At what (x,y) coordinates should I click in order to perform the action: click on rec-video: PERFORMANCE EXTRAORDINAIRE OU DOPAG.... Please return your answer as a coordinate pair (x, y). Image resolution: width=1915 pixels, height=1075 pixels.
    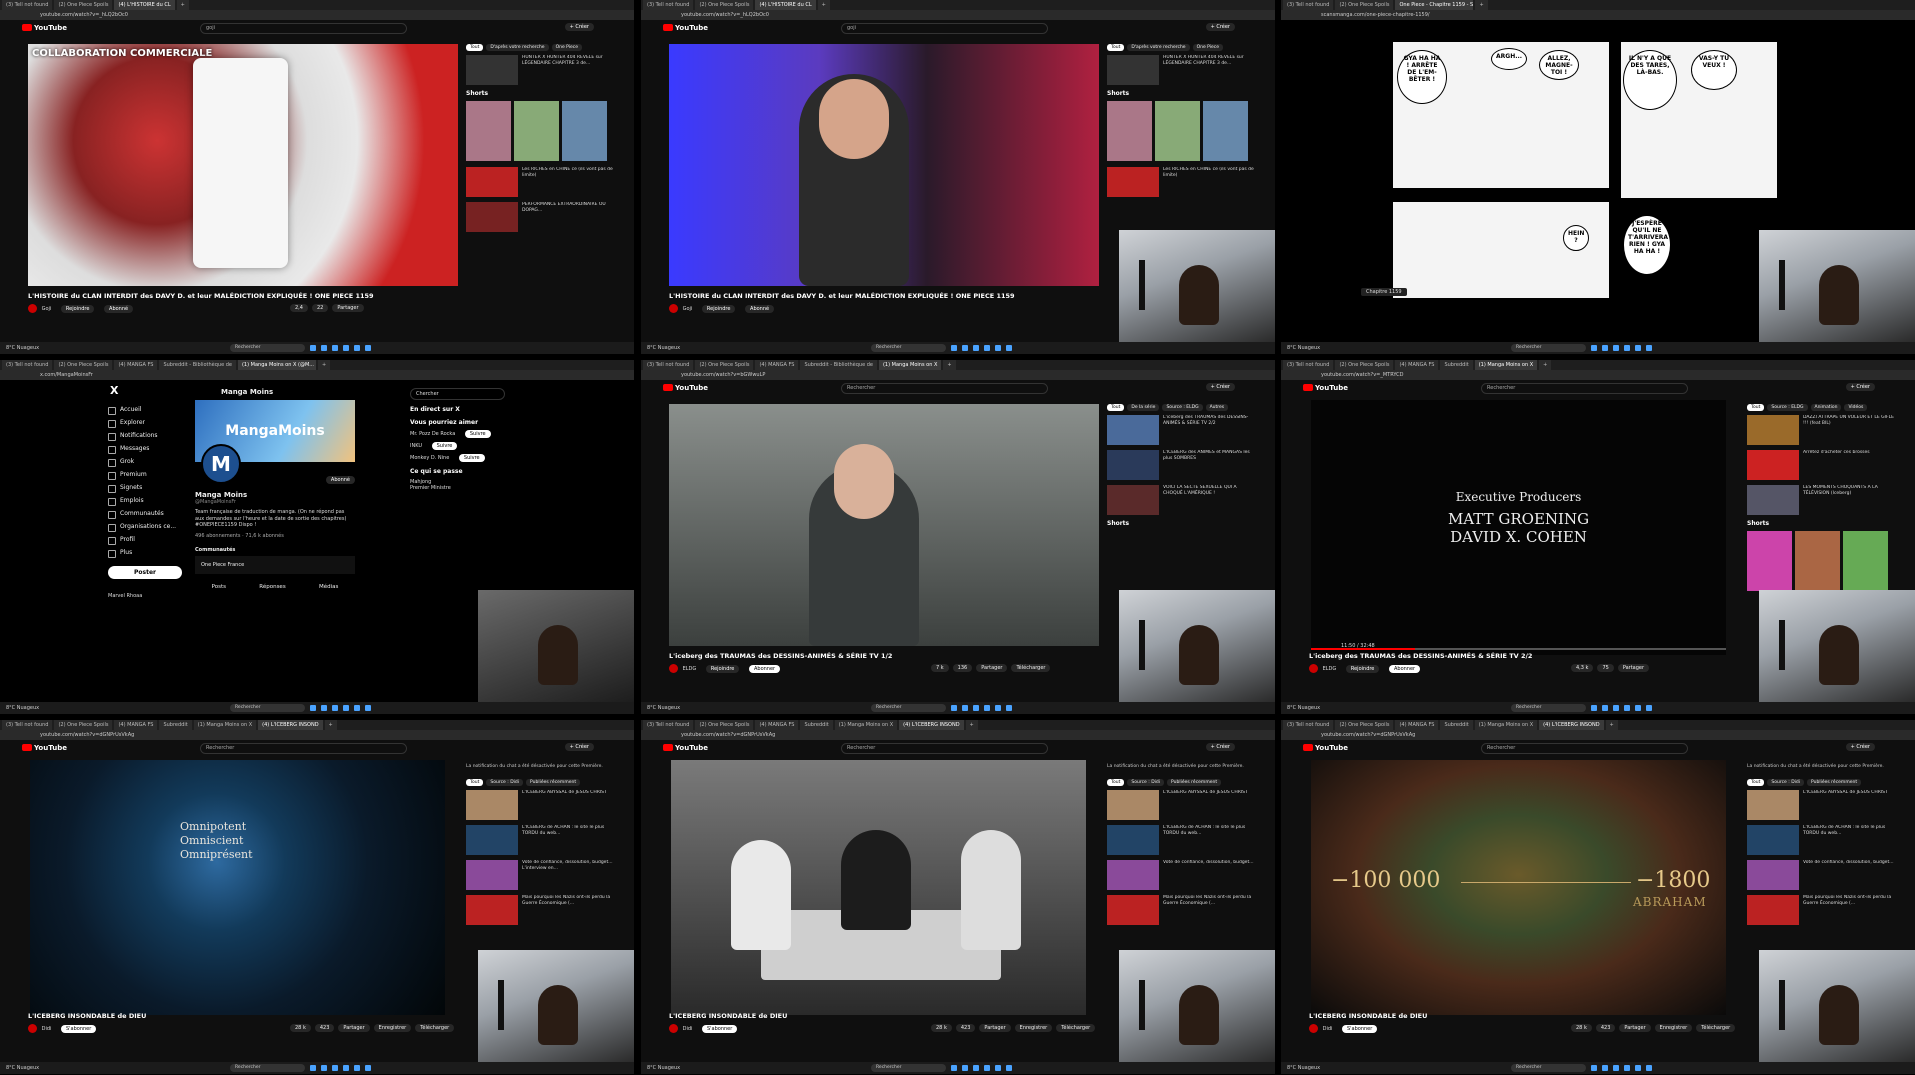
    Looking at the image, I should click on (541, 217).